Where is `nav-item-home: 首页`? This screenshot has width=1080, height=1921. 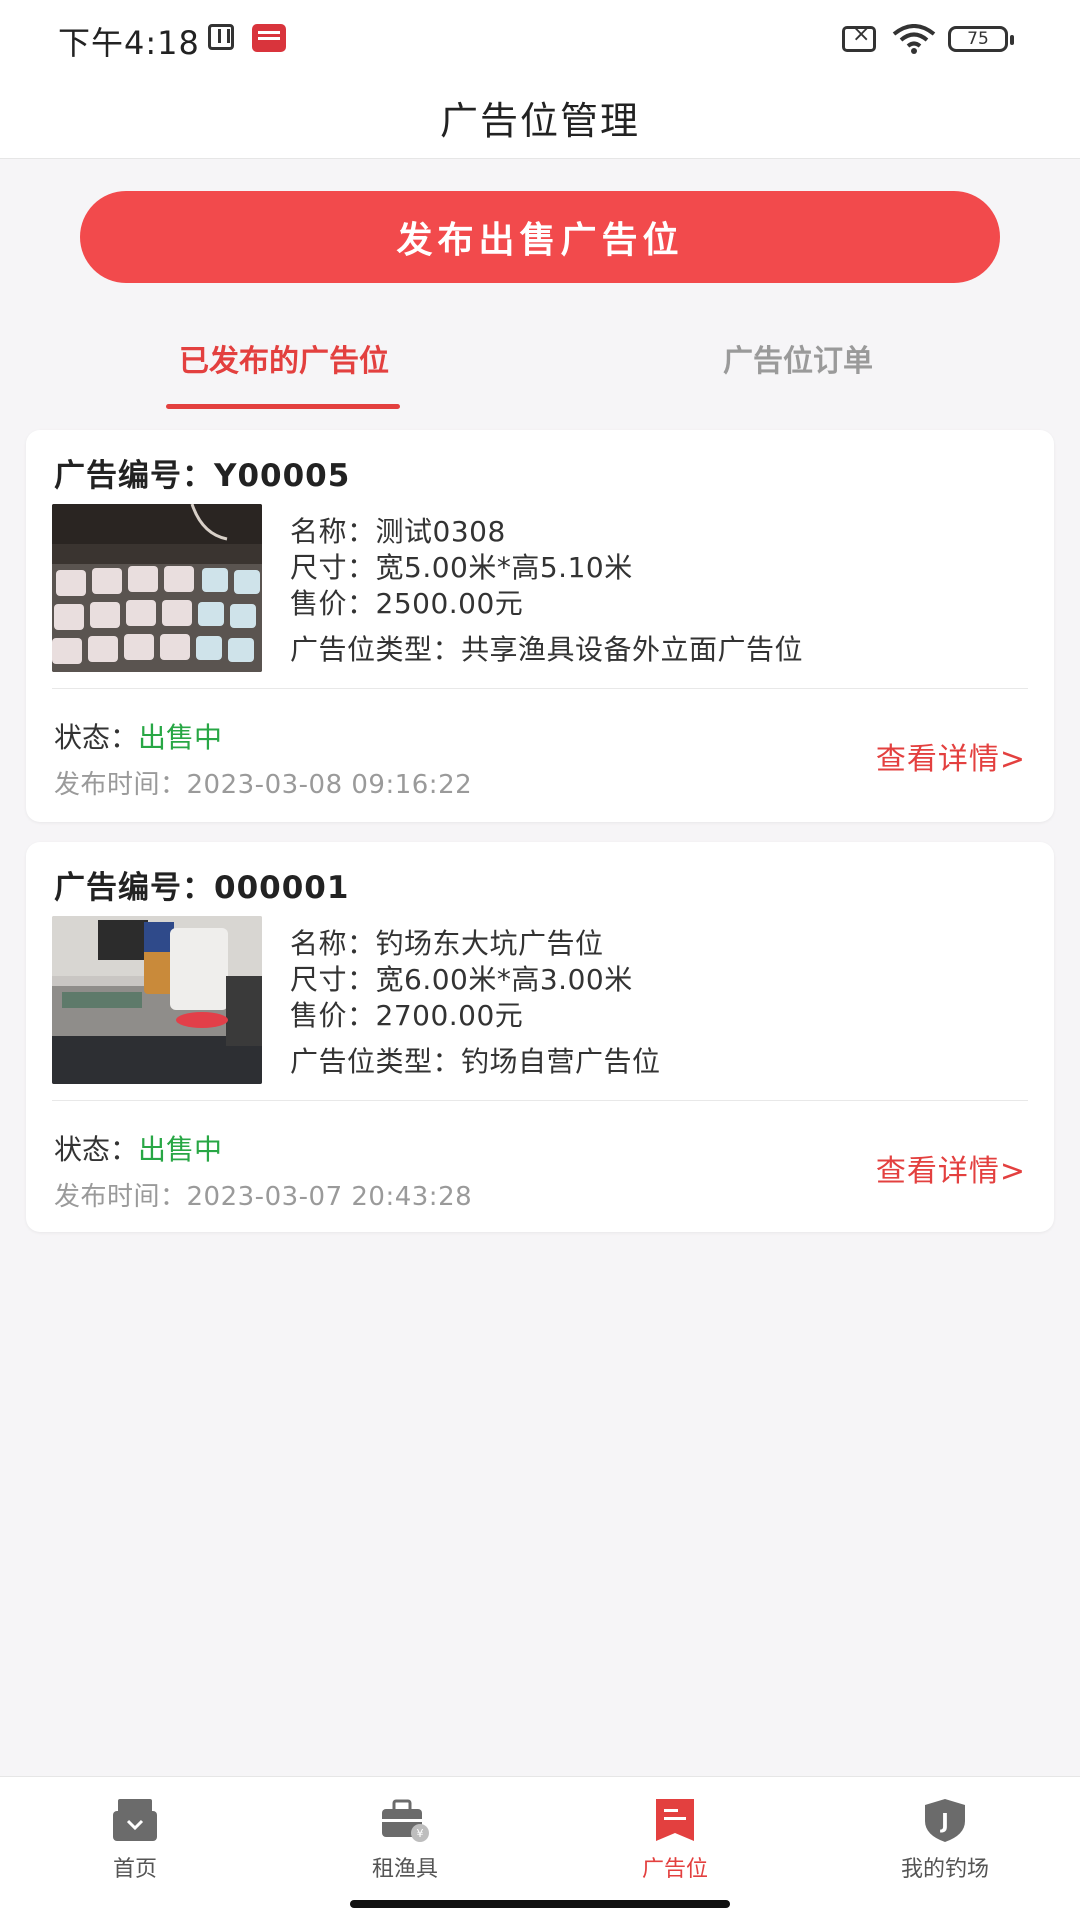 nav-item-home: 首页 is located at coordinates (135, 1840).